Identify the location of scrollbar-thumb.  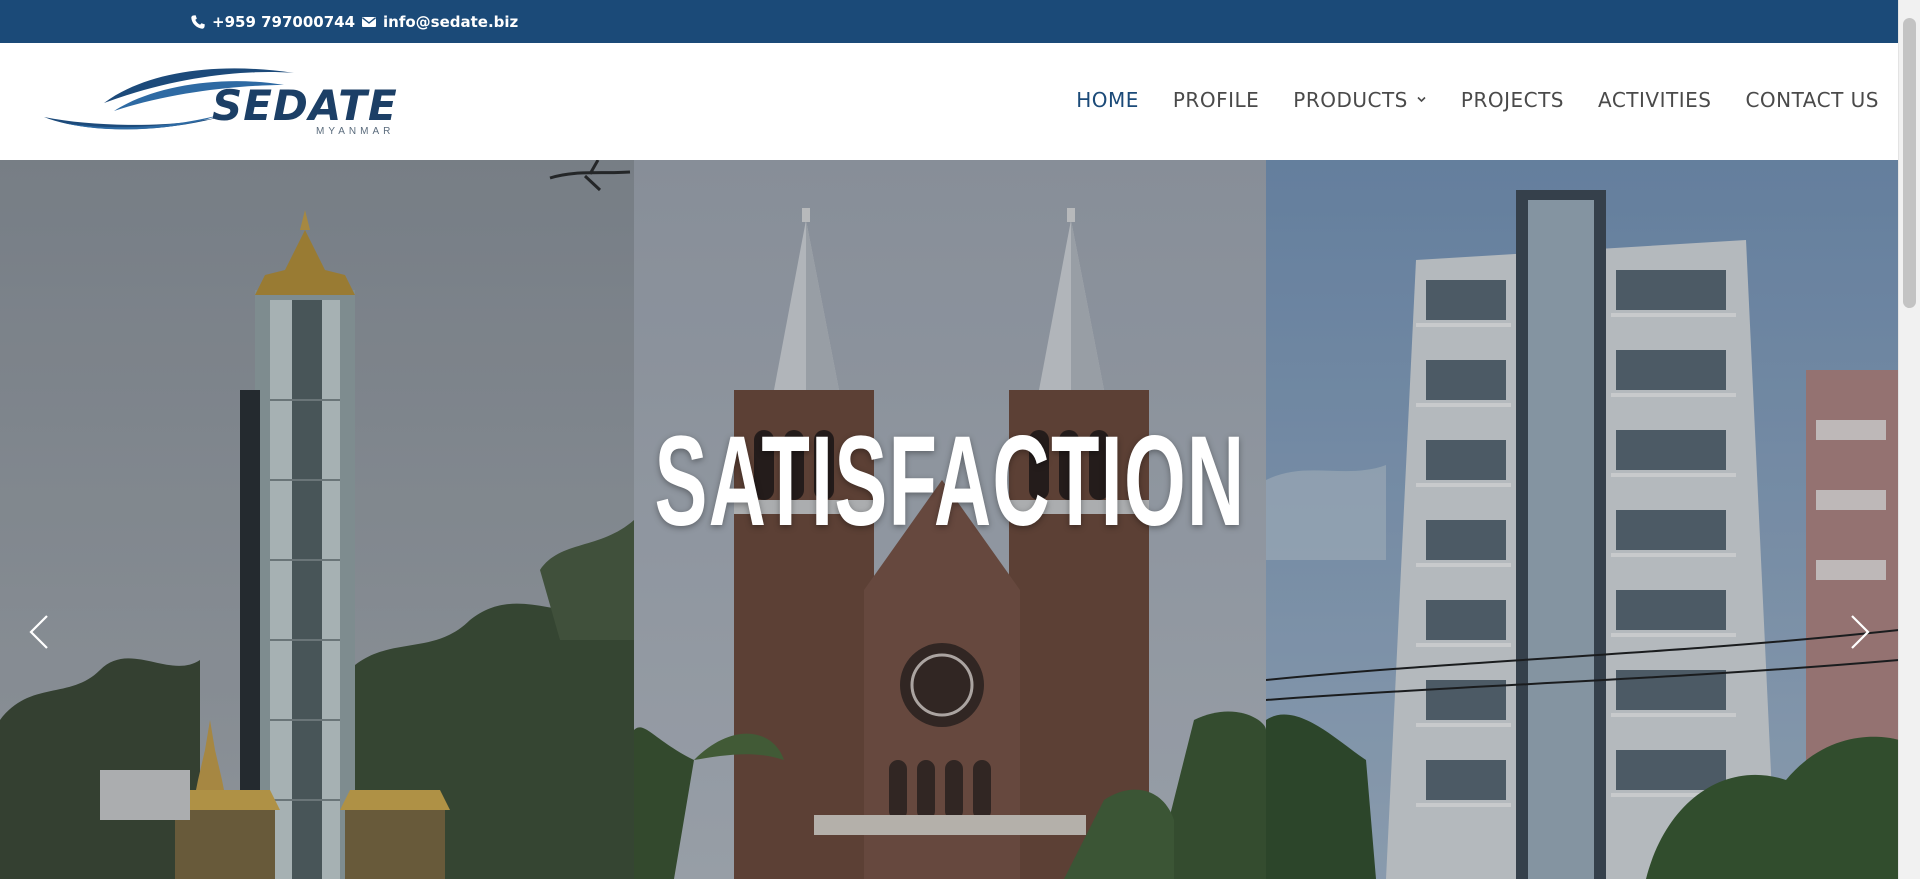
(1909, 163).